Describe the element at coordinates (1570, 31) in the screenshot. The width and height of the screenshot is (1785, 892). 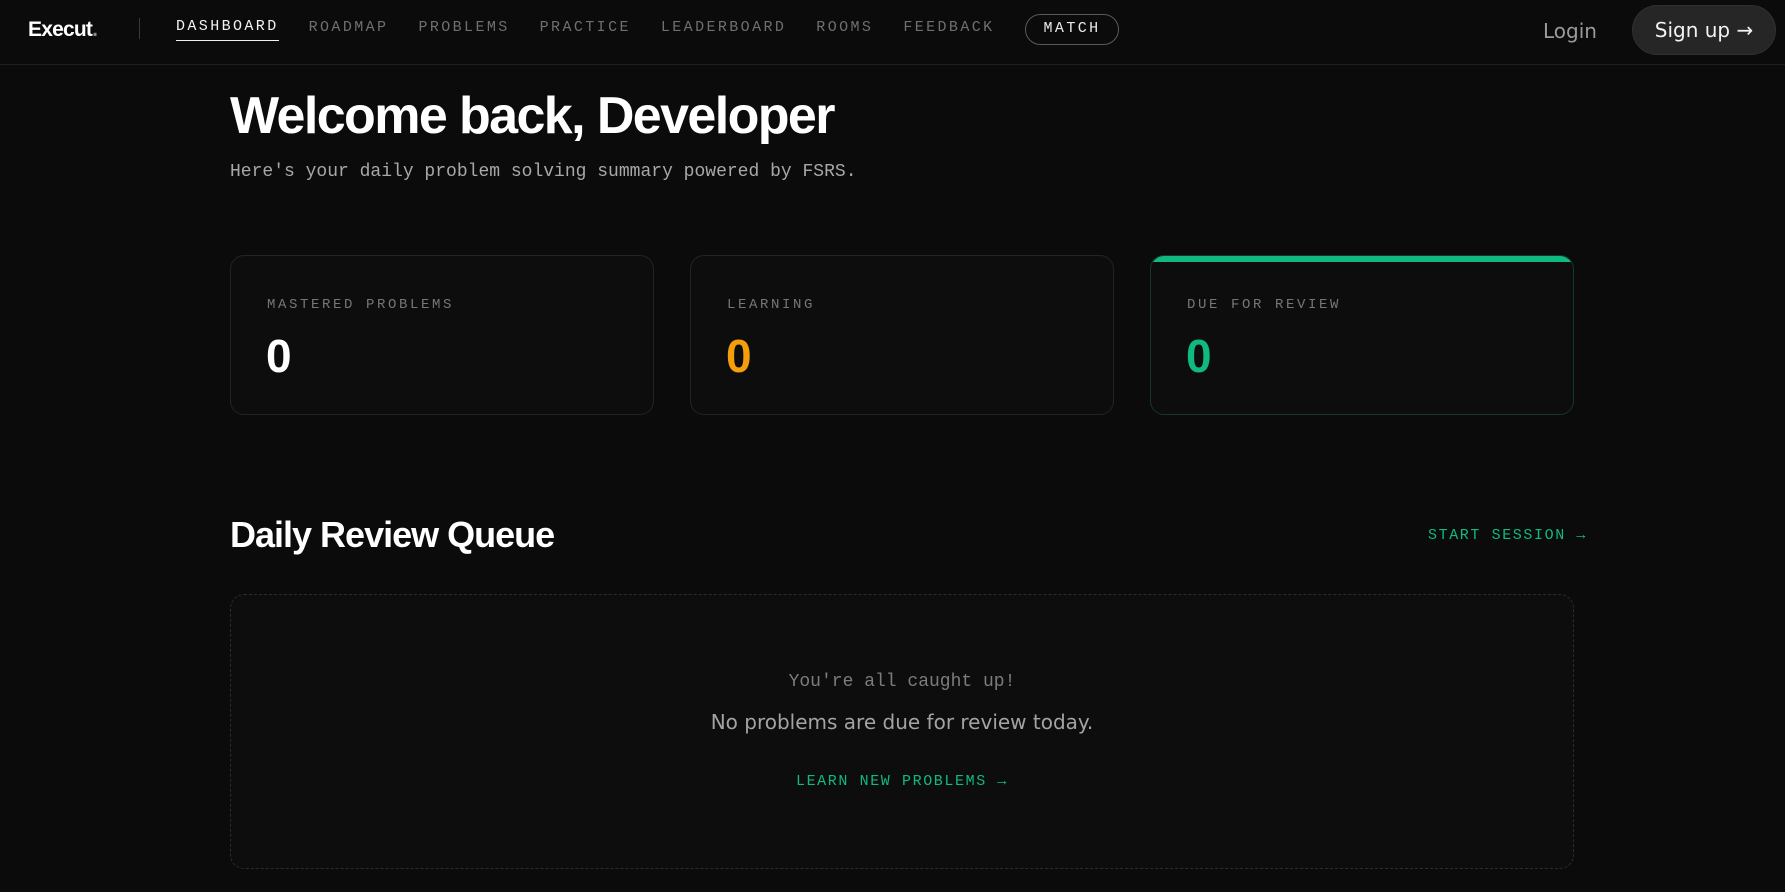
I see `login-link: Login` at that location.